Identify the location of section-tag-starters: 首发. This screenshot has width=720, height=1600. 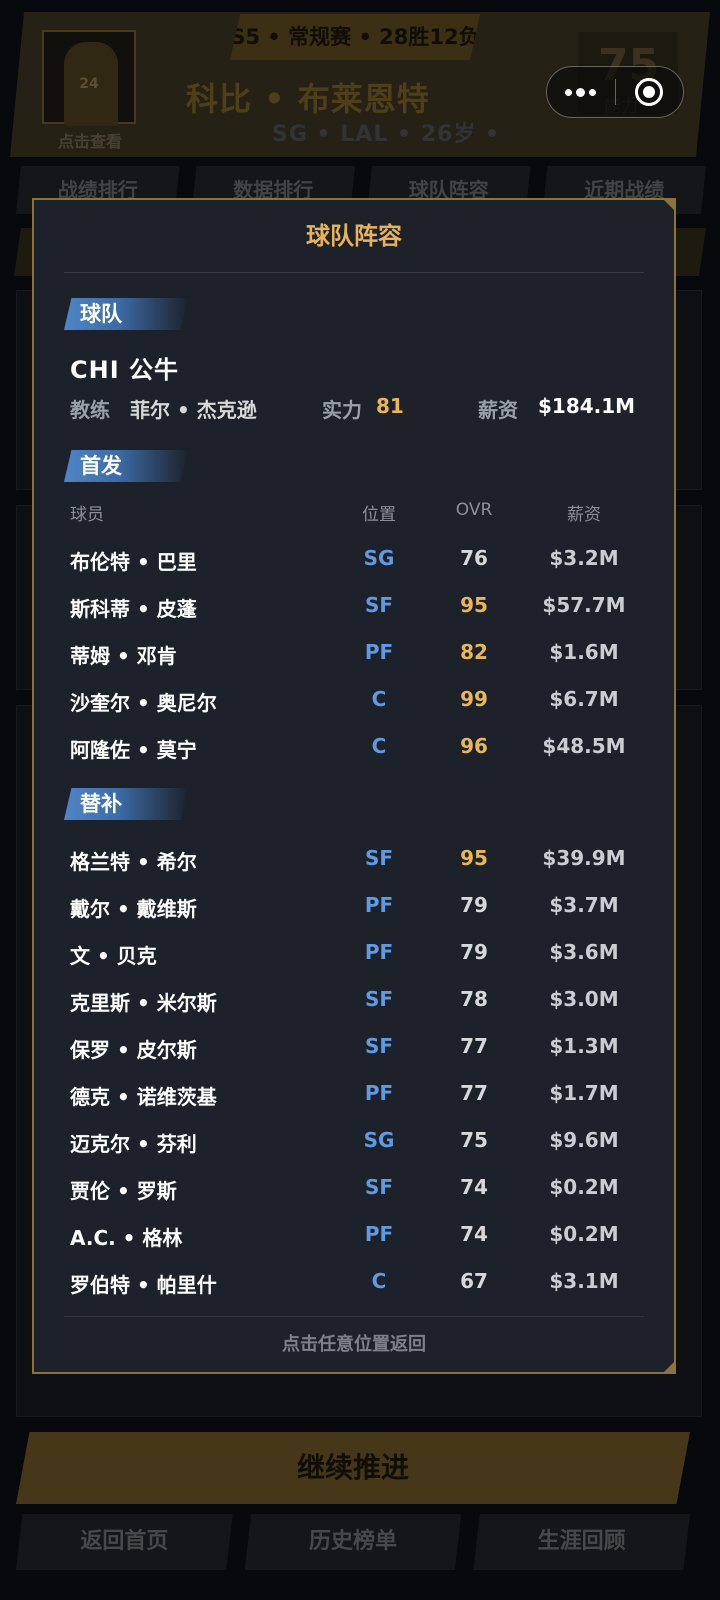
(126, 466).